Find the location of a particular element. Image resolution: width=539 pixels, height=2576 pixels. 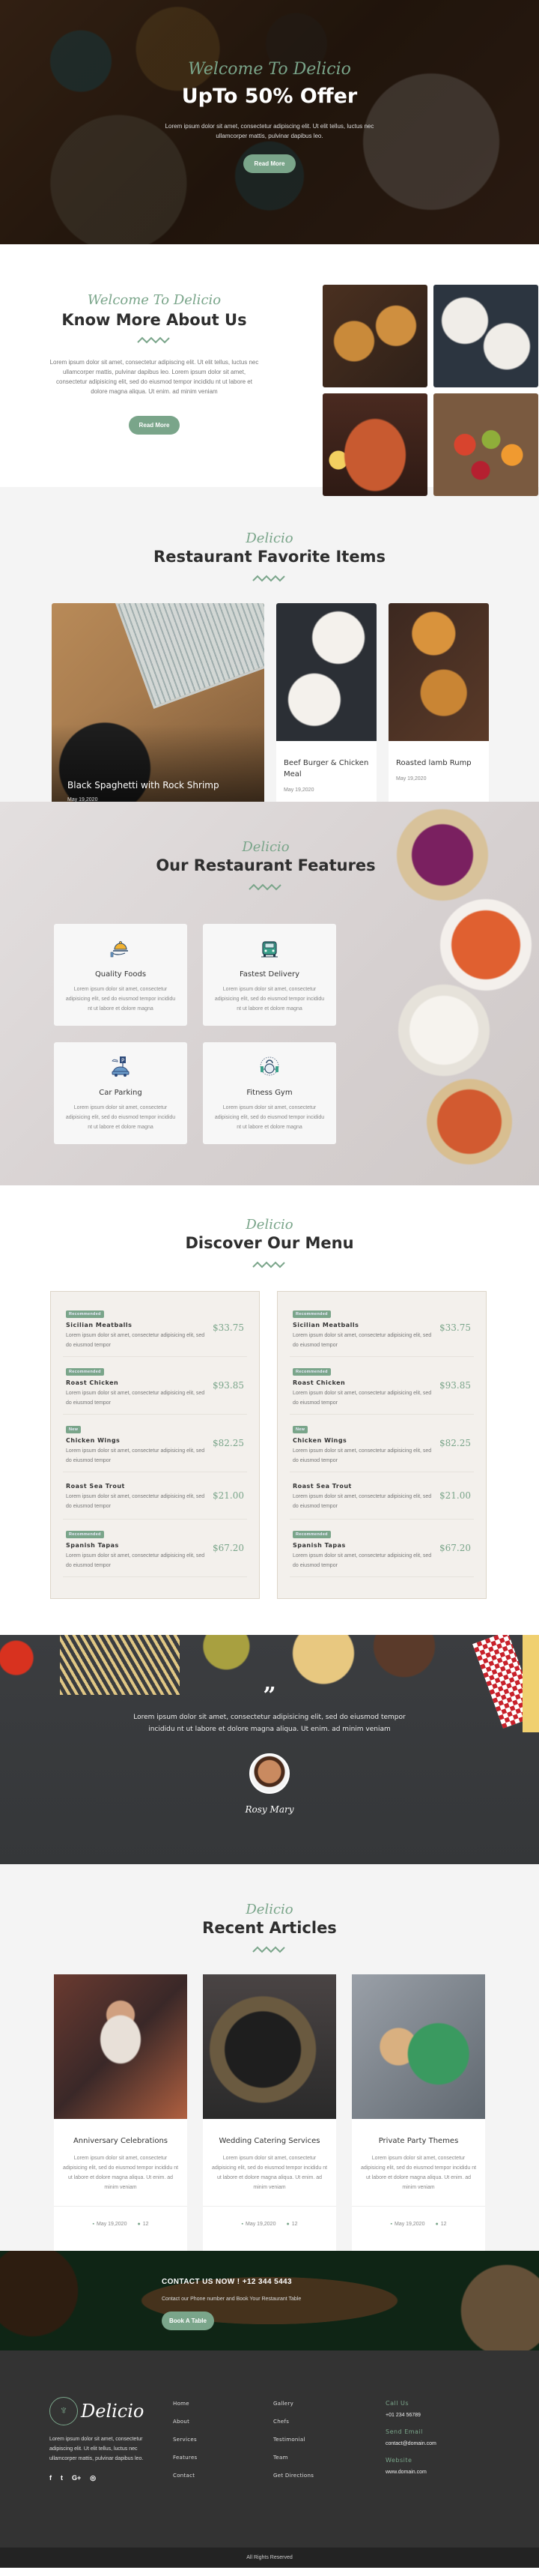

feature-title: Car Parking is located at coordinates (120, 1093).